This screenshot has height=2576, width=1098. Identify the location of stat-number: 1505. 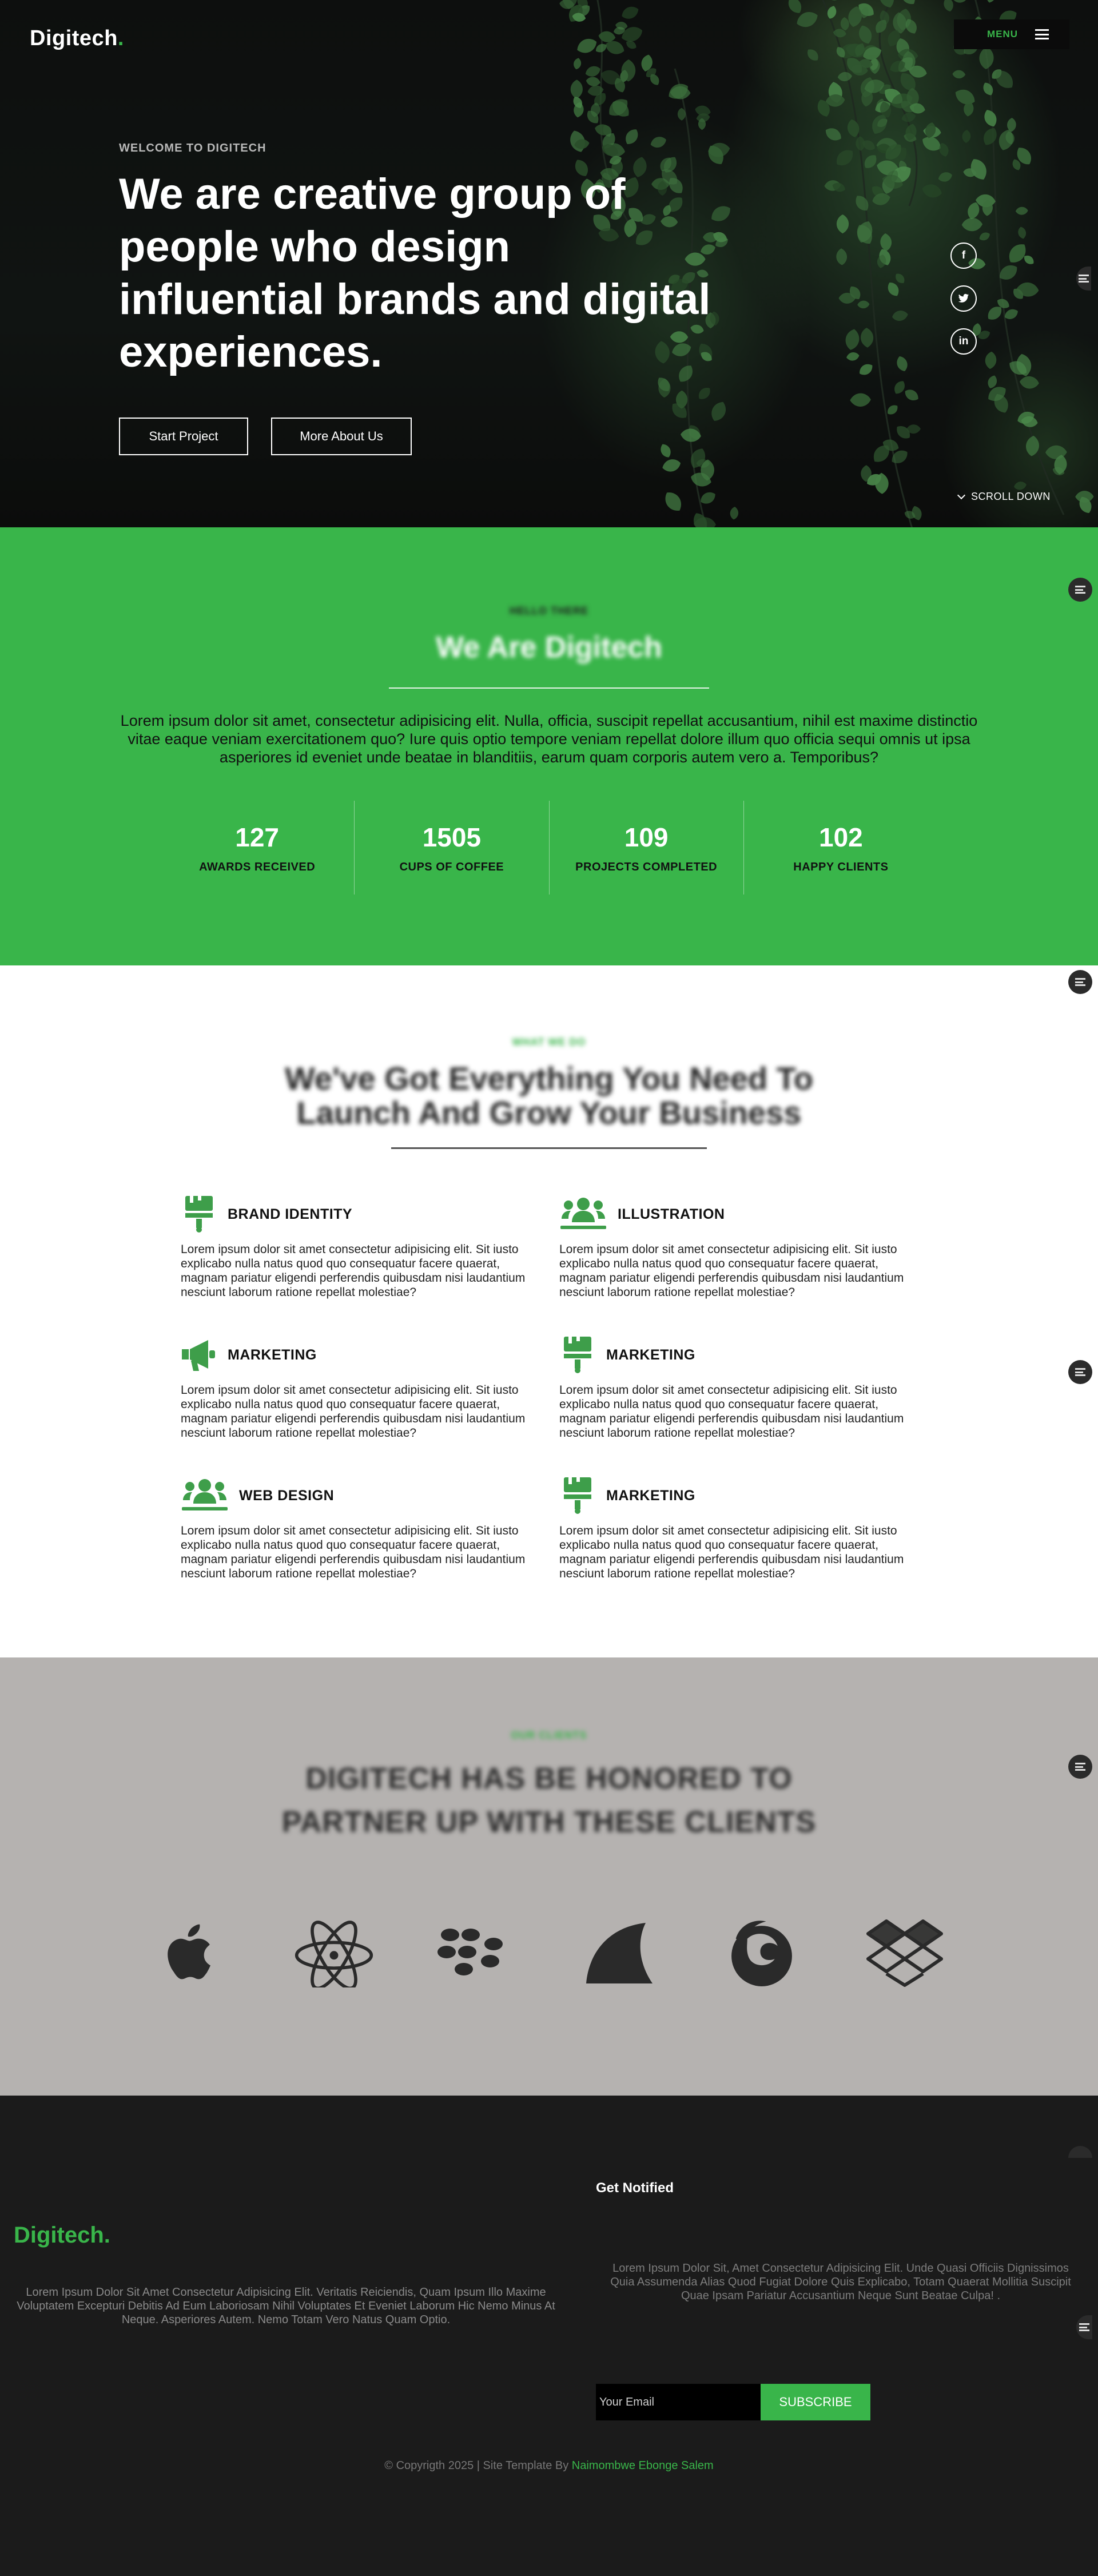
(452, 837).